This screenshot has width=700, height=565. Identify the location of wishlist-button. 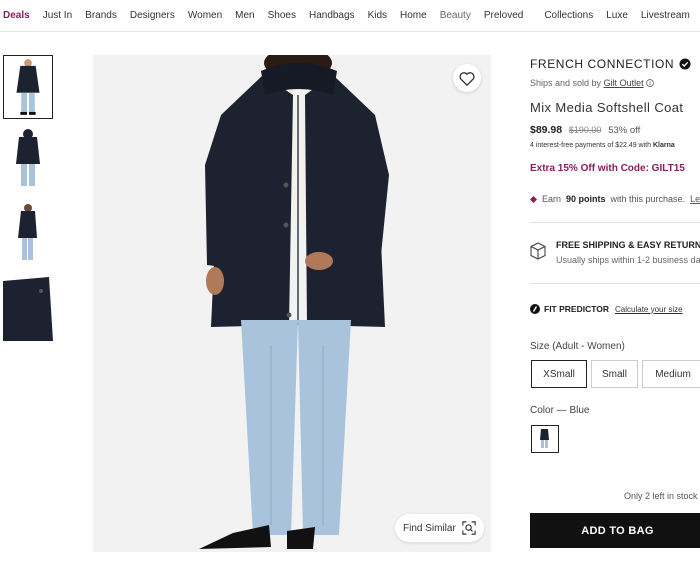
(467, 78).